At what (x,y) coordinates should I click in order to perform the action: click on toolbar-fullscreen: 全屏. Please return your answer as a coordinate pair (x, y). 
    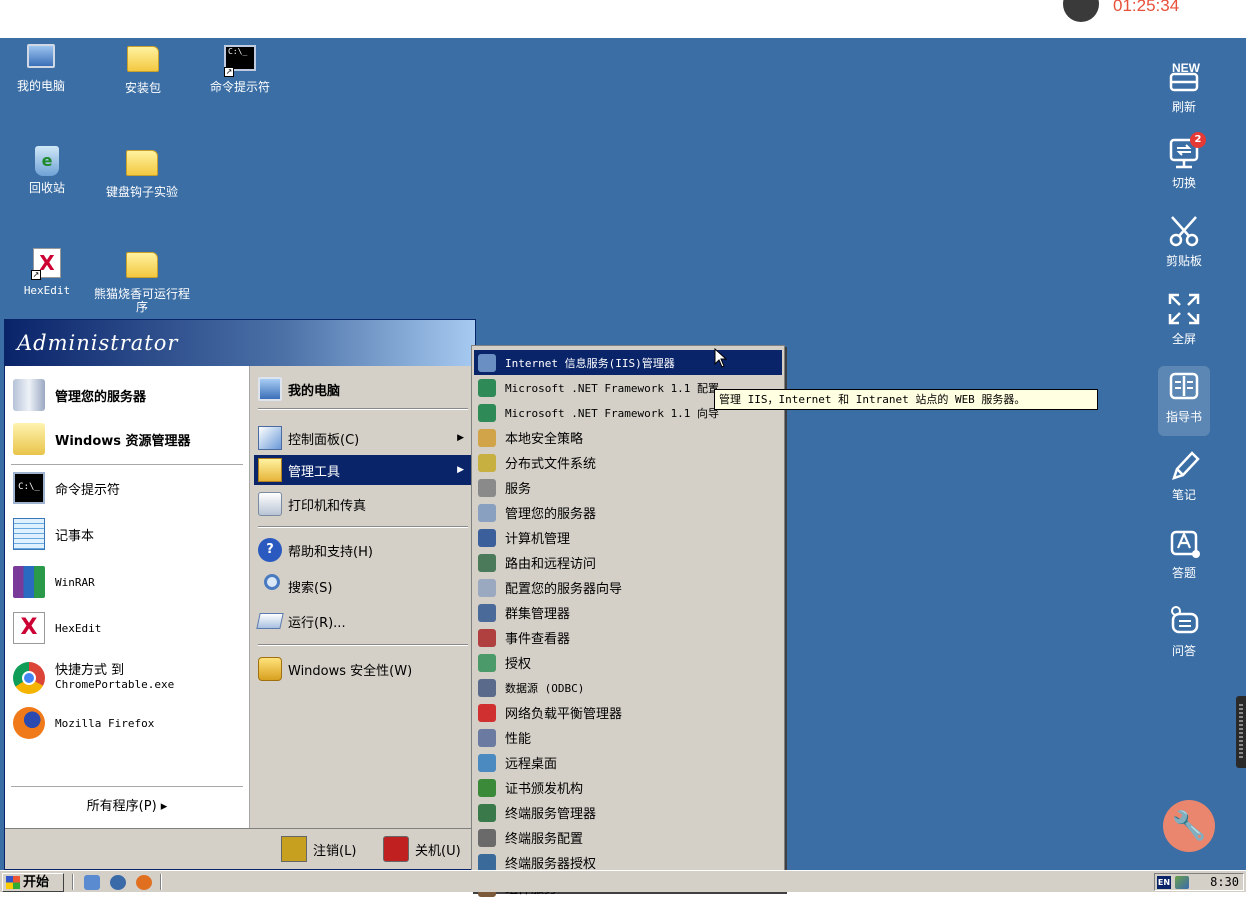
    Looking at the image, I should click on (1184, 319).